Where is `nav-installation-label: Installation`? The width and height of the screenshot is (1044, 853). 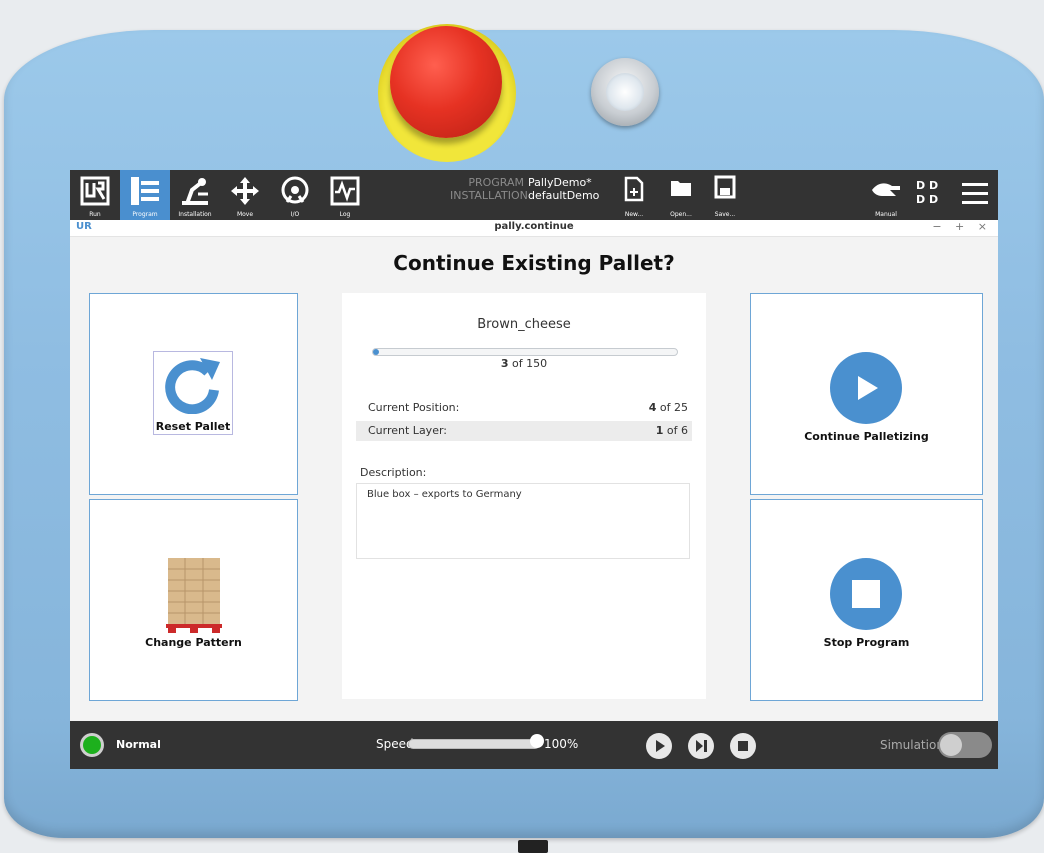
nav-installation-label: Installation is located at coordinates (195, 214).